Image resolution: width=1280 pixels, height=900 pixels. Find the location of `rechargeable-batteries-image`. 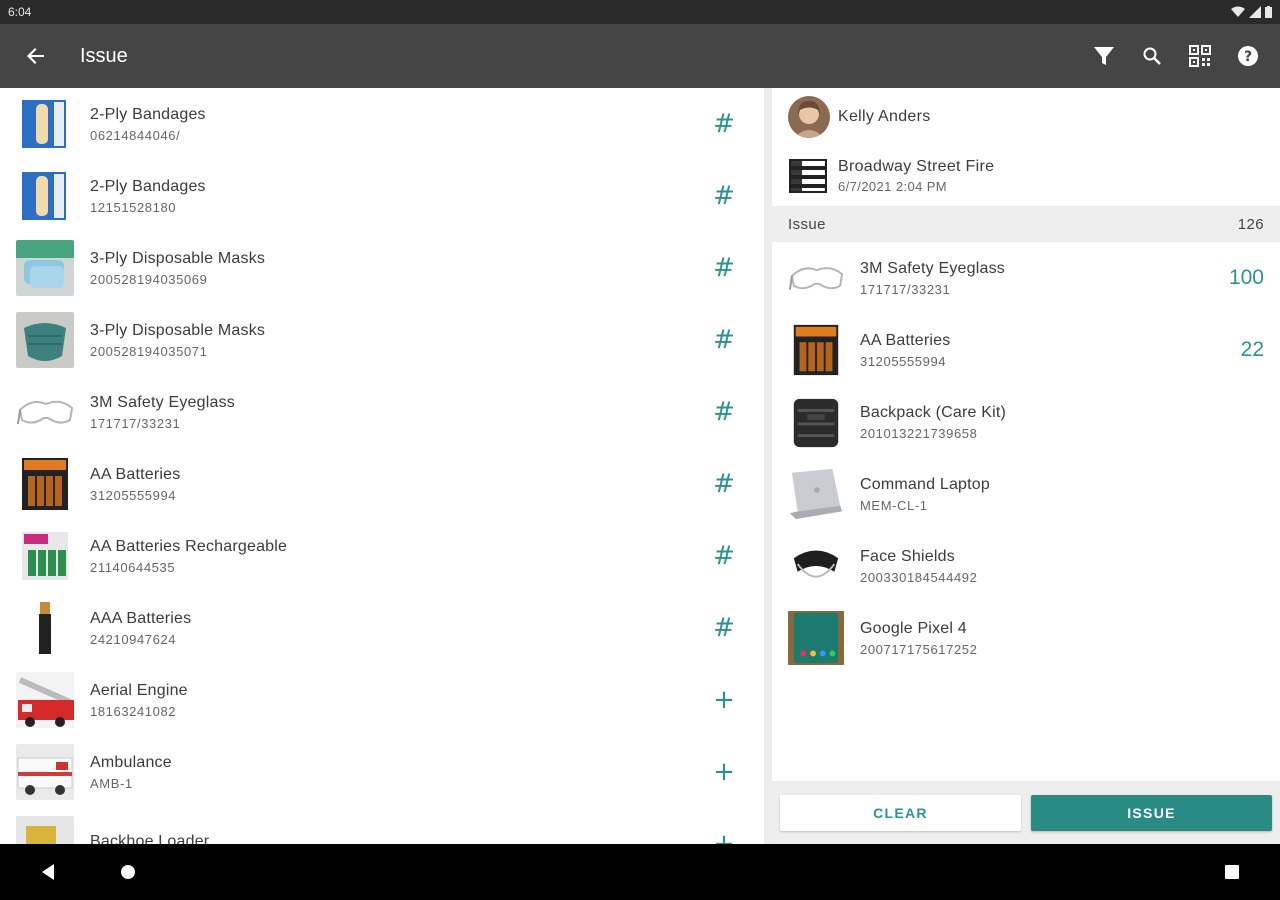

rechargeable-batteries-image is located at coordinates (45, 556).